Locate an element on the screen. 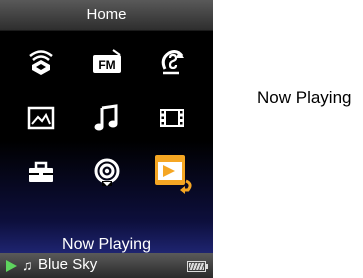 This screenshot has width=363, height=278. battery-level is located at coordinates (196, 266).